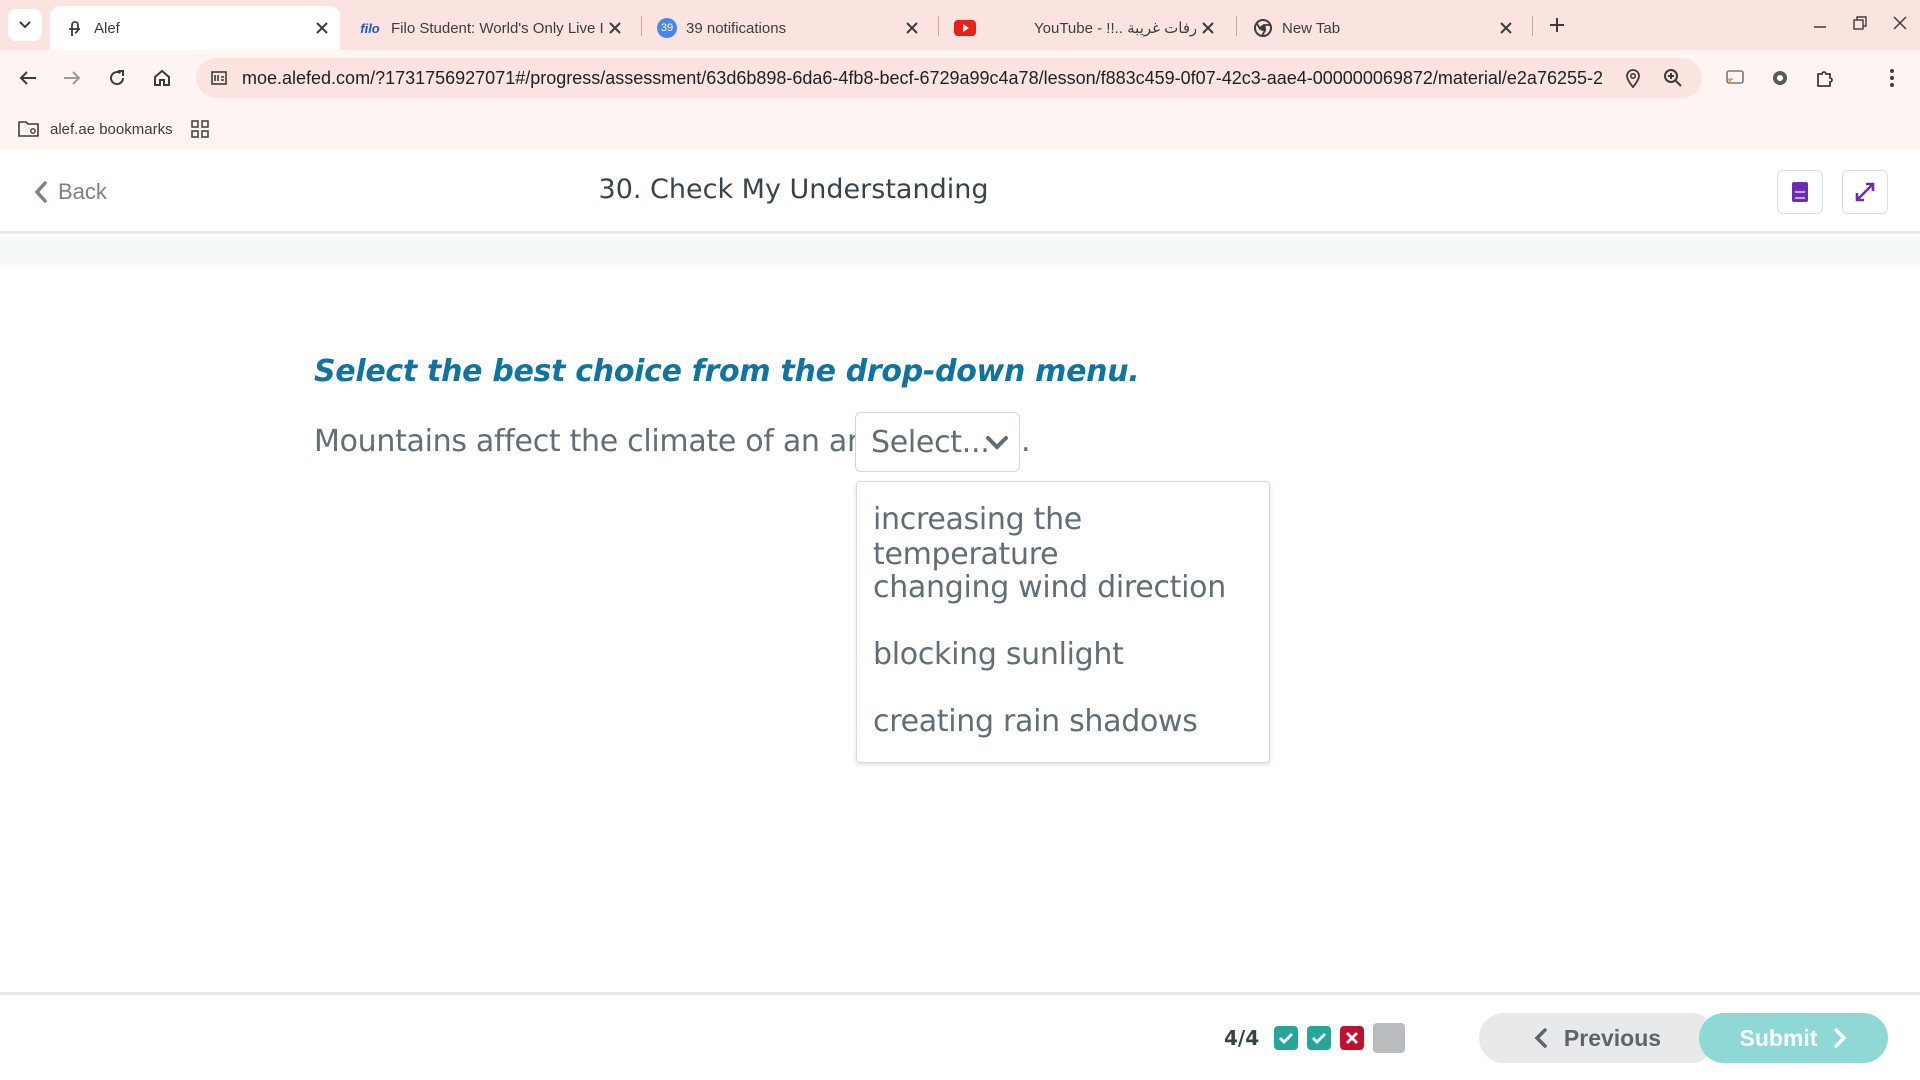 The image size is (1920, 1080). What do you see at coordinates (1115, 28) in the screenshot?
I see `tab-title: YouTube - !!.. تصرفات غريبة` at bounding box center [1115, 28].